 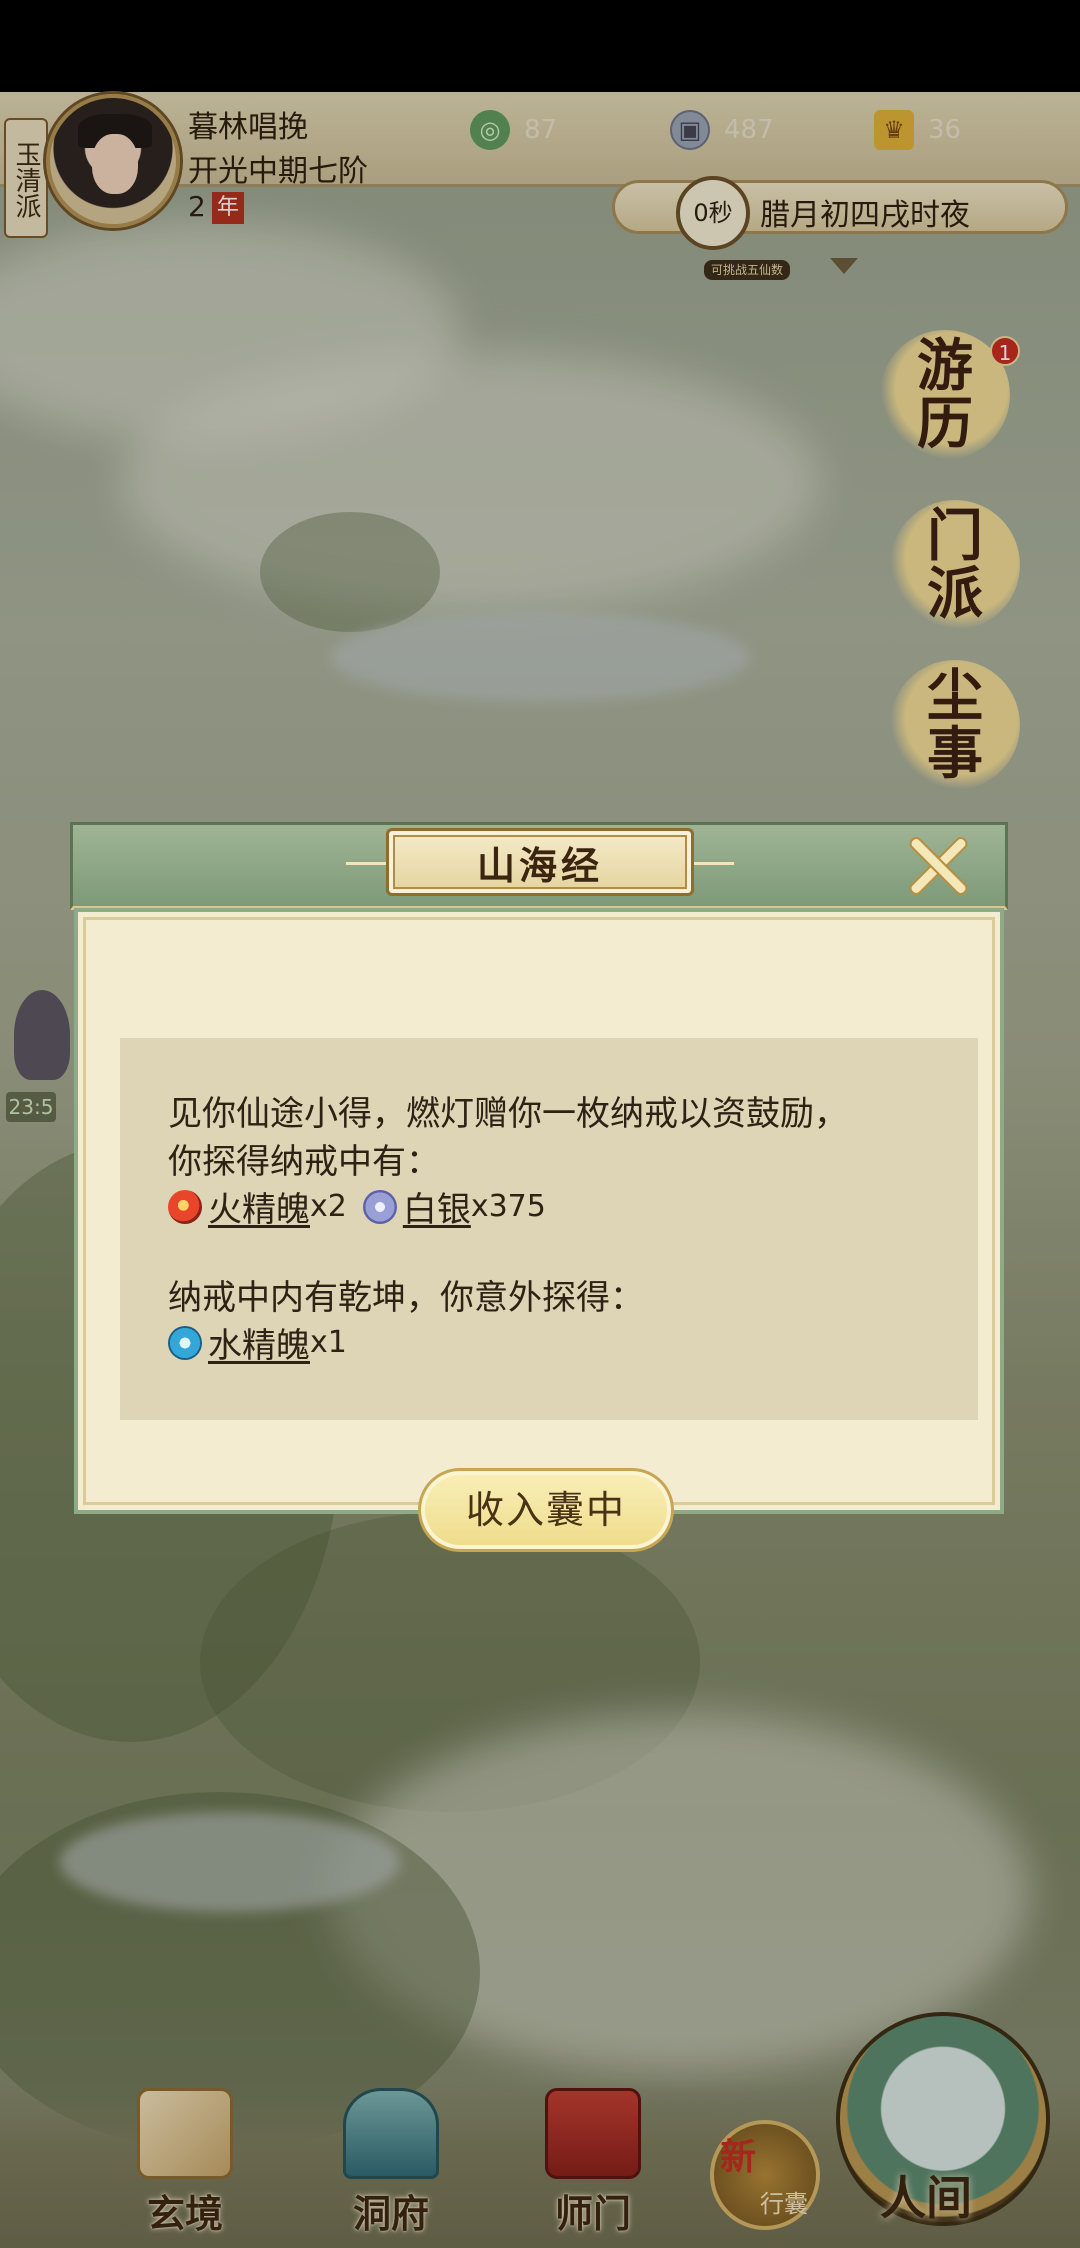 What do you see at coordinates (508, 1206) in the screenshot?
I see `silver-qty: x375` at bounding box center [508, 1206].